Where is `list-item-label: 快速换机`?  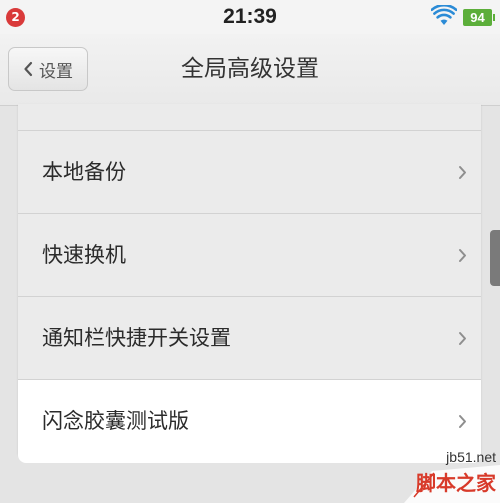
list-item-label: 快速换机 is located at coordinates (84, 255).